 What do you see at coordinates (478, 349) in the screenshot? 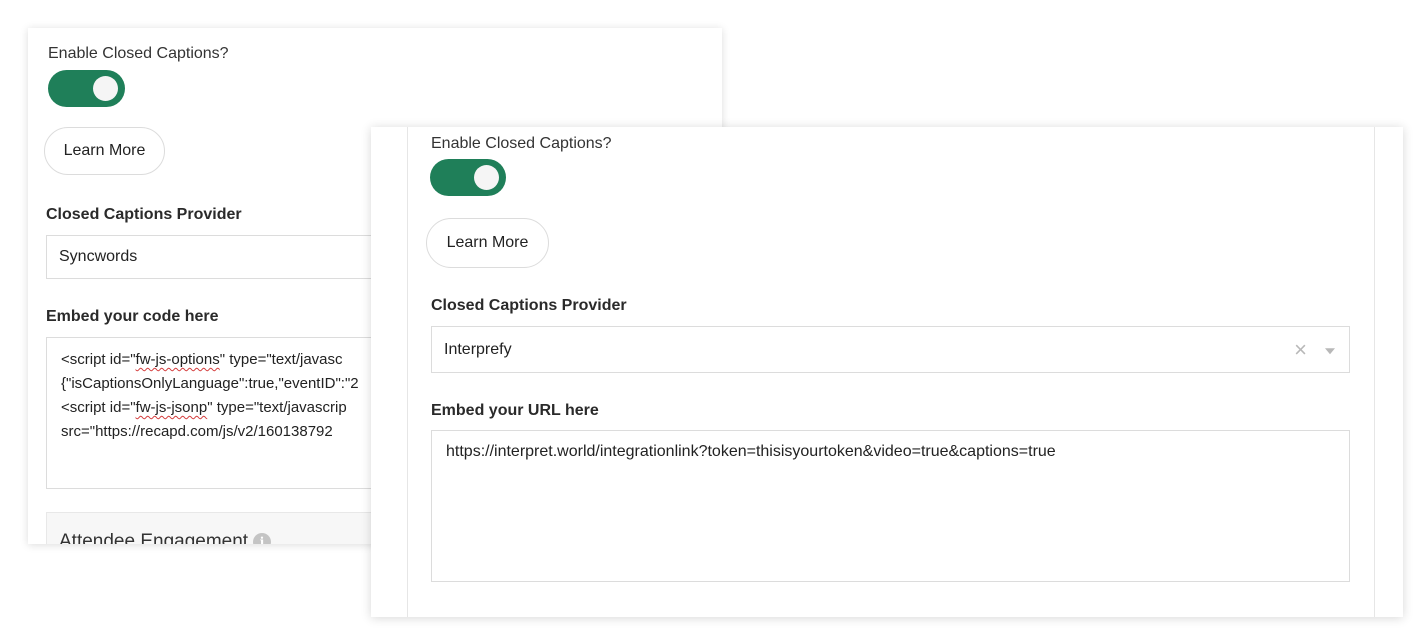
I see `captions-provider-value: Interprefy` at bounding box center [478, 349].